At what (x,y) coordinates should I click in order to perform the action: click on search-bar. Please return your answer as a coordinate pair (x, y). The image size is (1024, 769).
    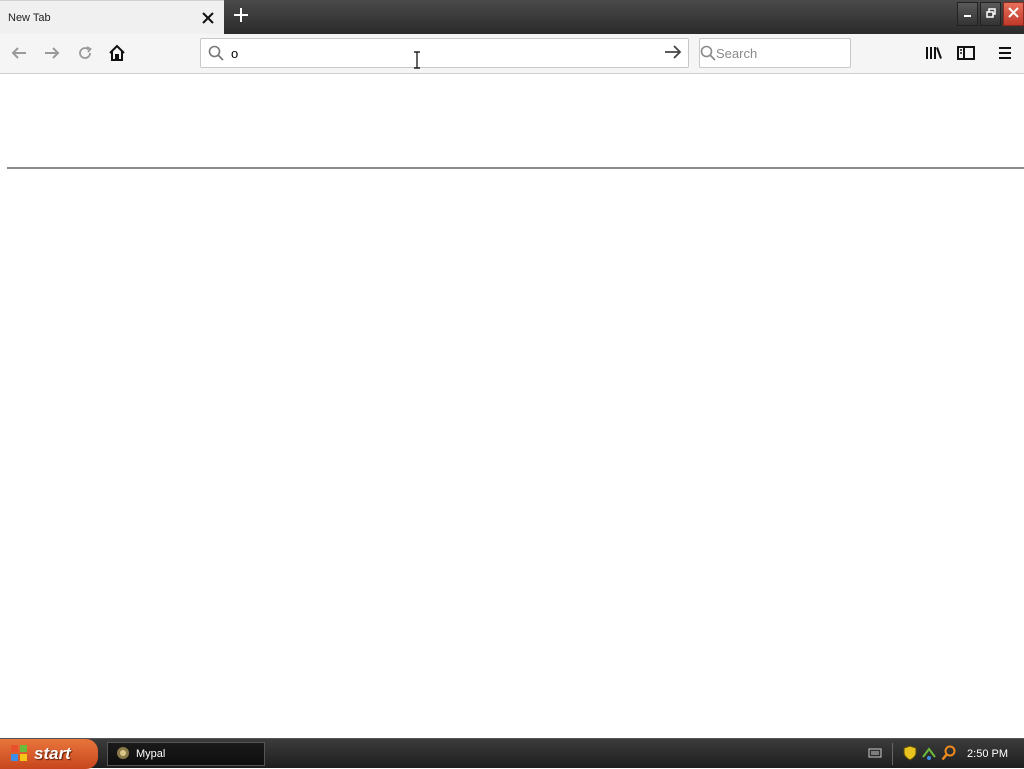
    Looking at the image, I should click on (795, 53).